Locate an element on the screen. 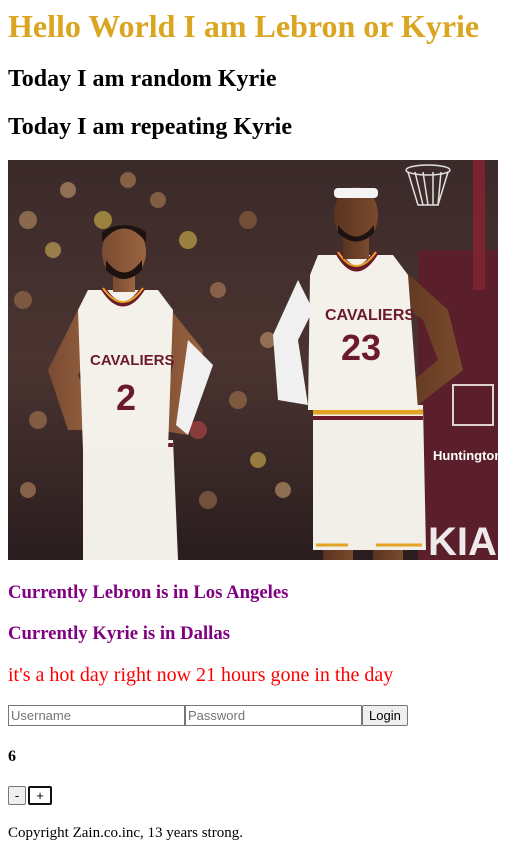 This screenshot has height=856, width=513. copyright-footer: Copyright Zain.co.inc, 13 years strong. is located at coordinates (125, 833).